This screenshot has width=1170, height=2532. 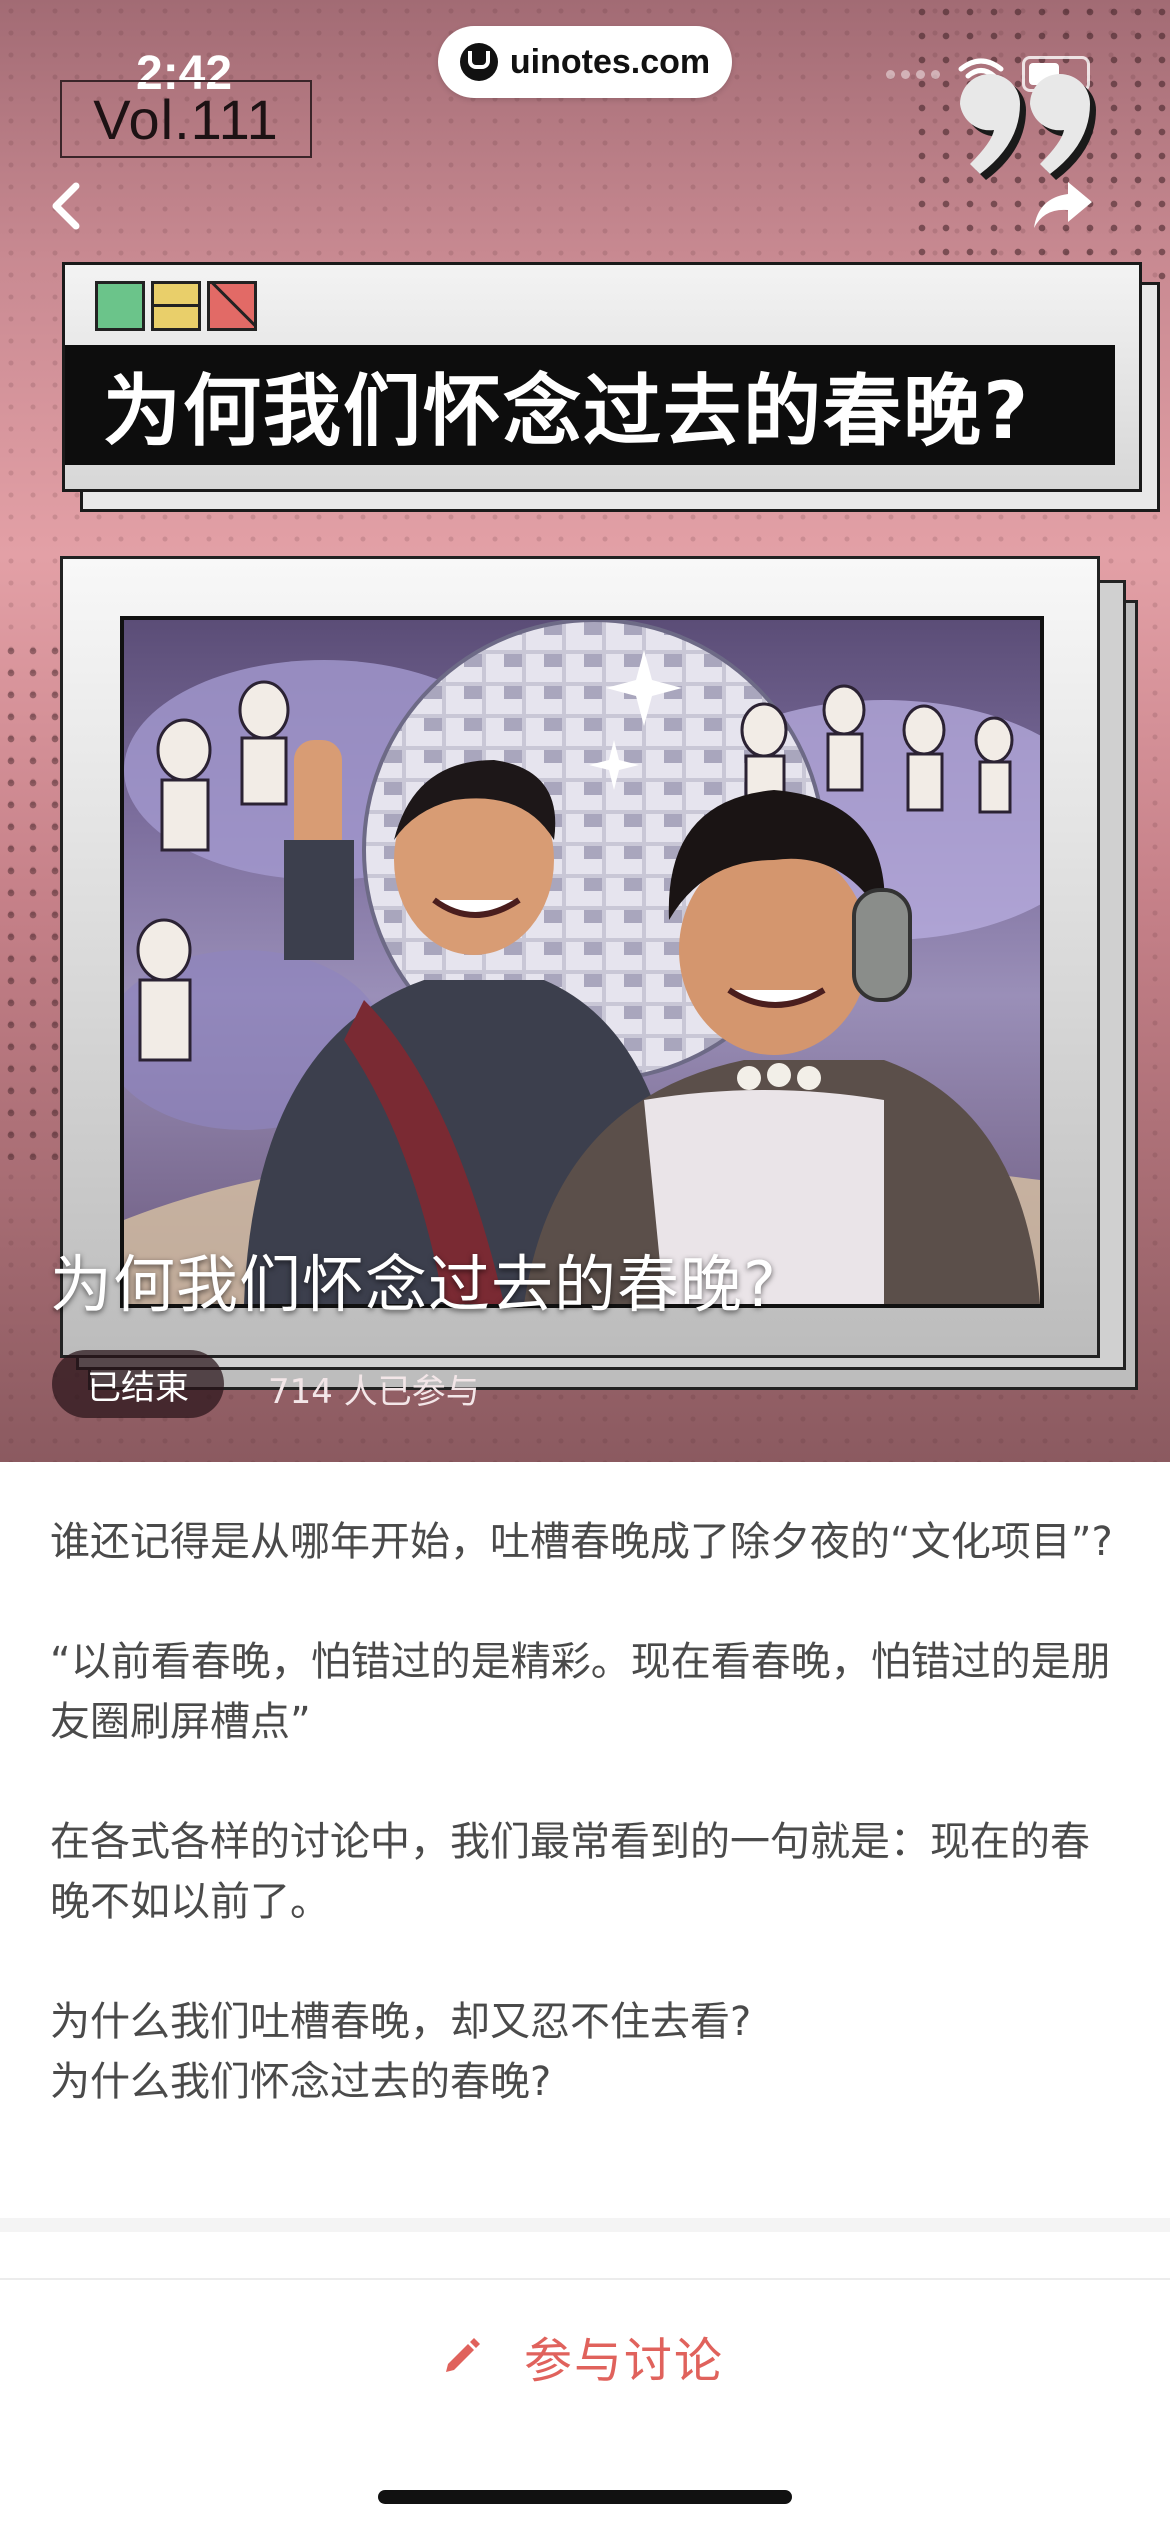 I want to click on join-discussion-label: 参与讨论, so click(x=624, y=2361).